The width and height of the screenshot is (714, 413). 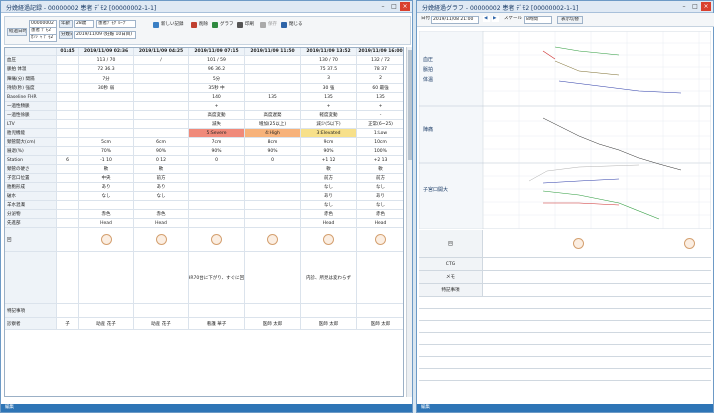 I want to click on record-cell: 8cm, so click(x=273, y=142).